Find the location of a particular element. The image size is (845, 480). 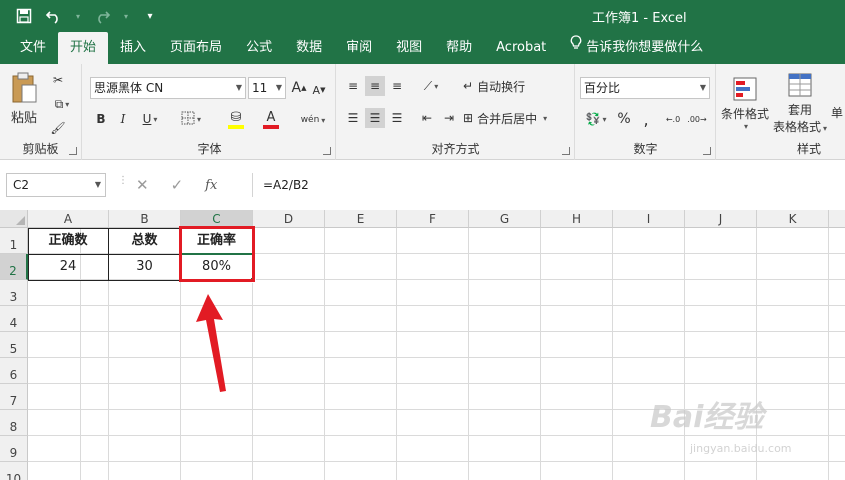

tab-data: 数据 is located at coordinates (309, 48).